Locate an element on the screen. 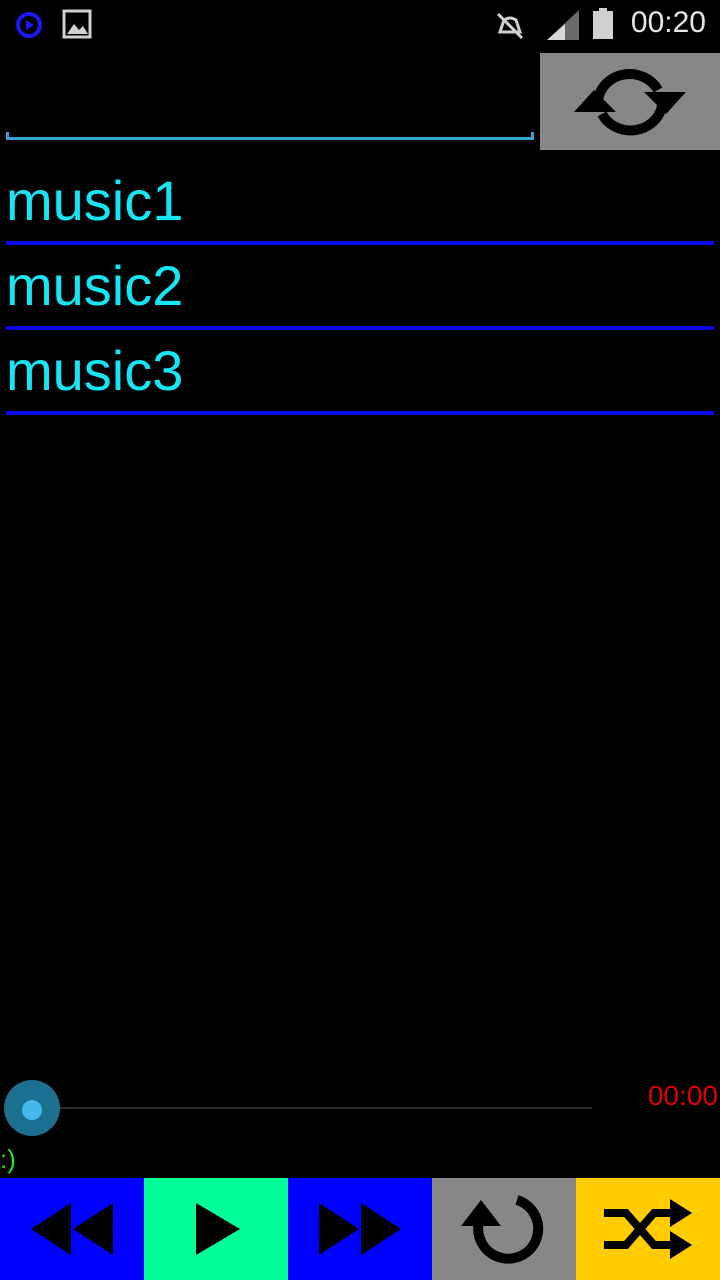  status-bar: 00:20 is located at coordinates (360, 25).